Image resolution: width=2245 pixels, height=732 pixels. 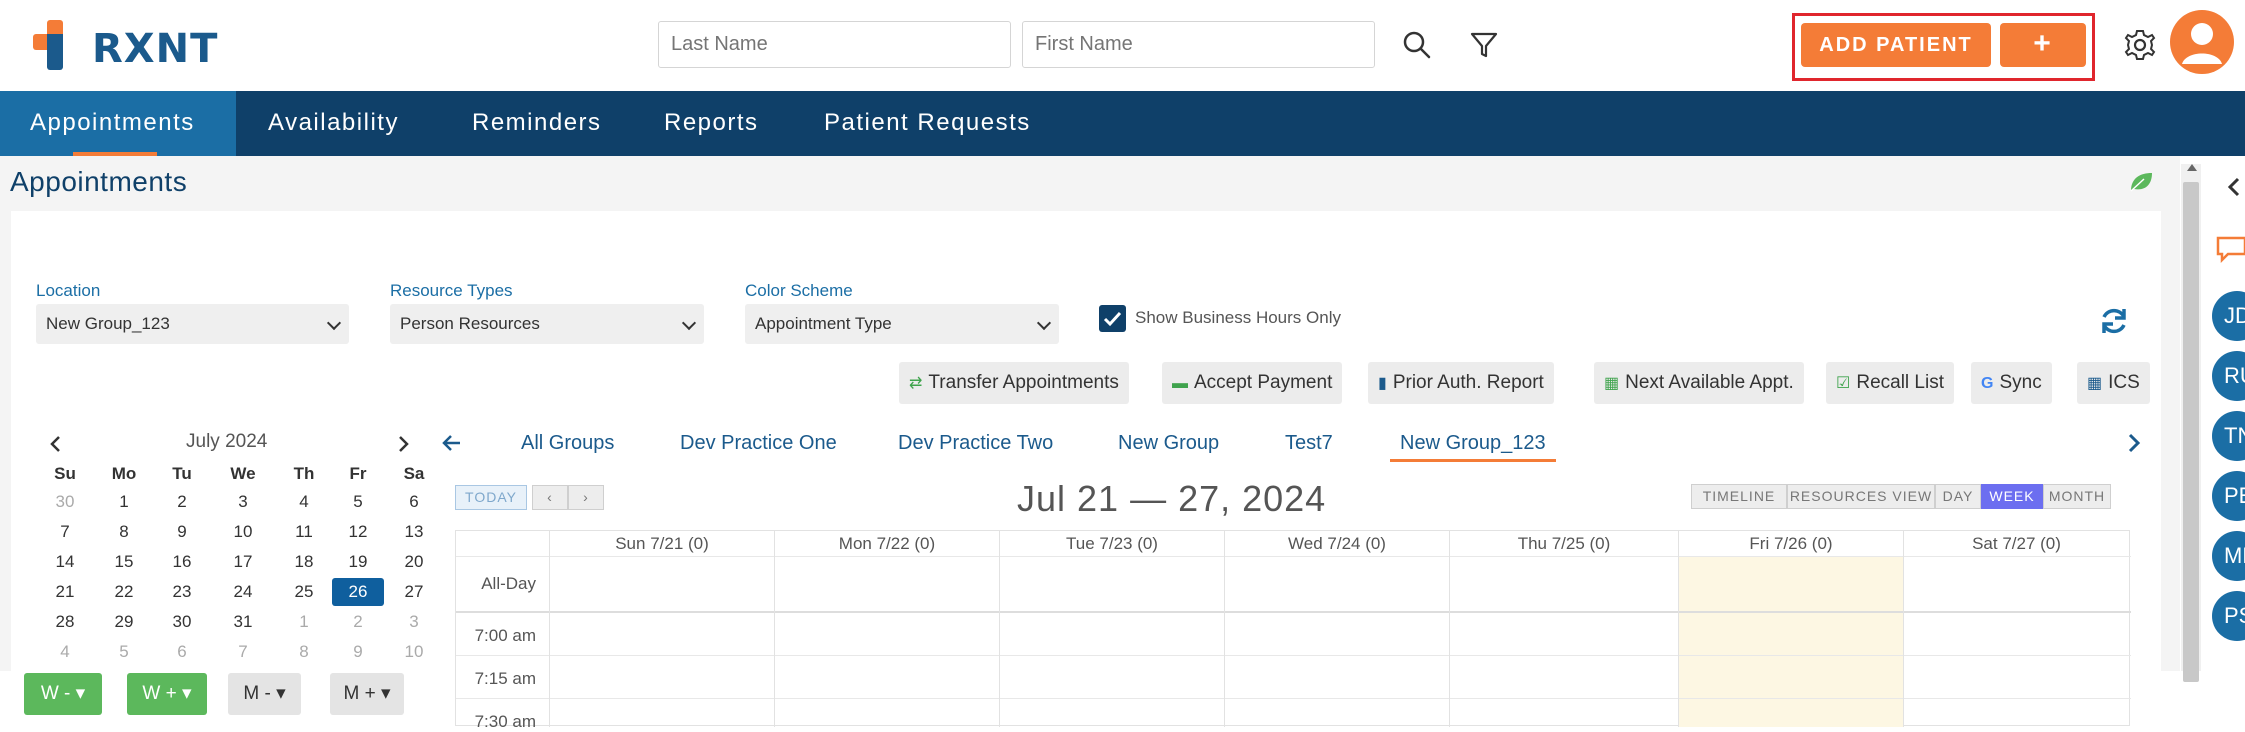 What do you see at coordinates (1198, 44) in the screenshot?
I see `first-name-input` at bounding box center [1198, 44].